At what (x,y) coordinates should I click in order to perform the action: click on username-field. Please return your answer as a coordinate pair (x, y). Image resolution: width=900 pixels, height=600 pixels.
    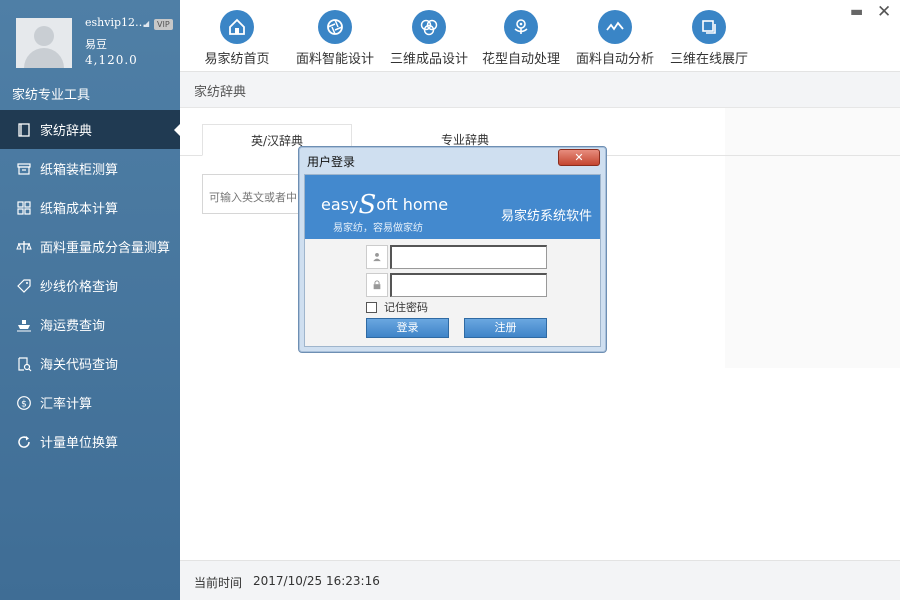
    Looking at the image, I should click on (468, 257).